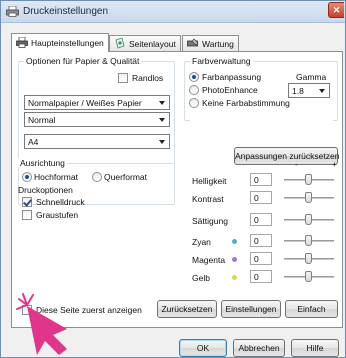 The width and height of the screenshot is (346, 358). What do you see at coordinates (246, 103) in the screenshot?
I see `no-color-label: Keine Farbabstimmung` at bounding box center [246, 103].